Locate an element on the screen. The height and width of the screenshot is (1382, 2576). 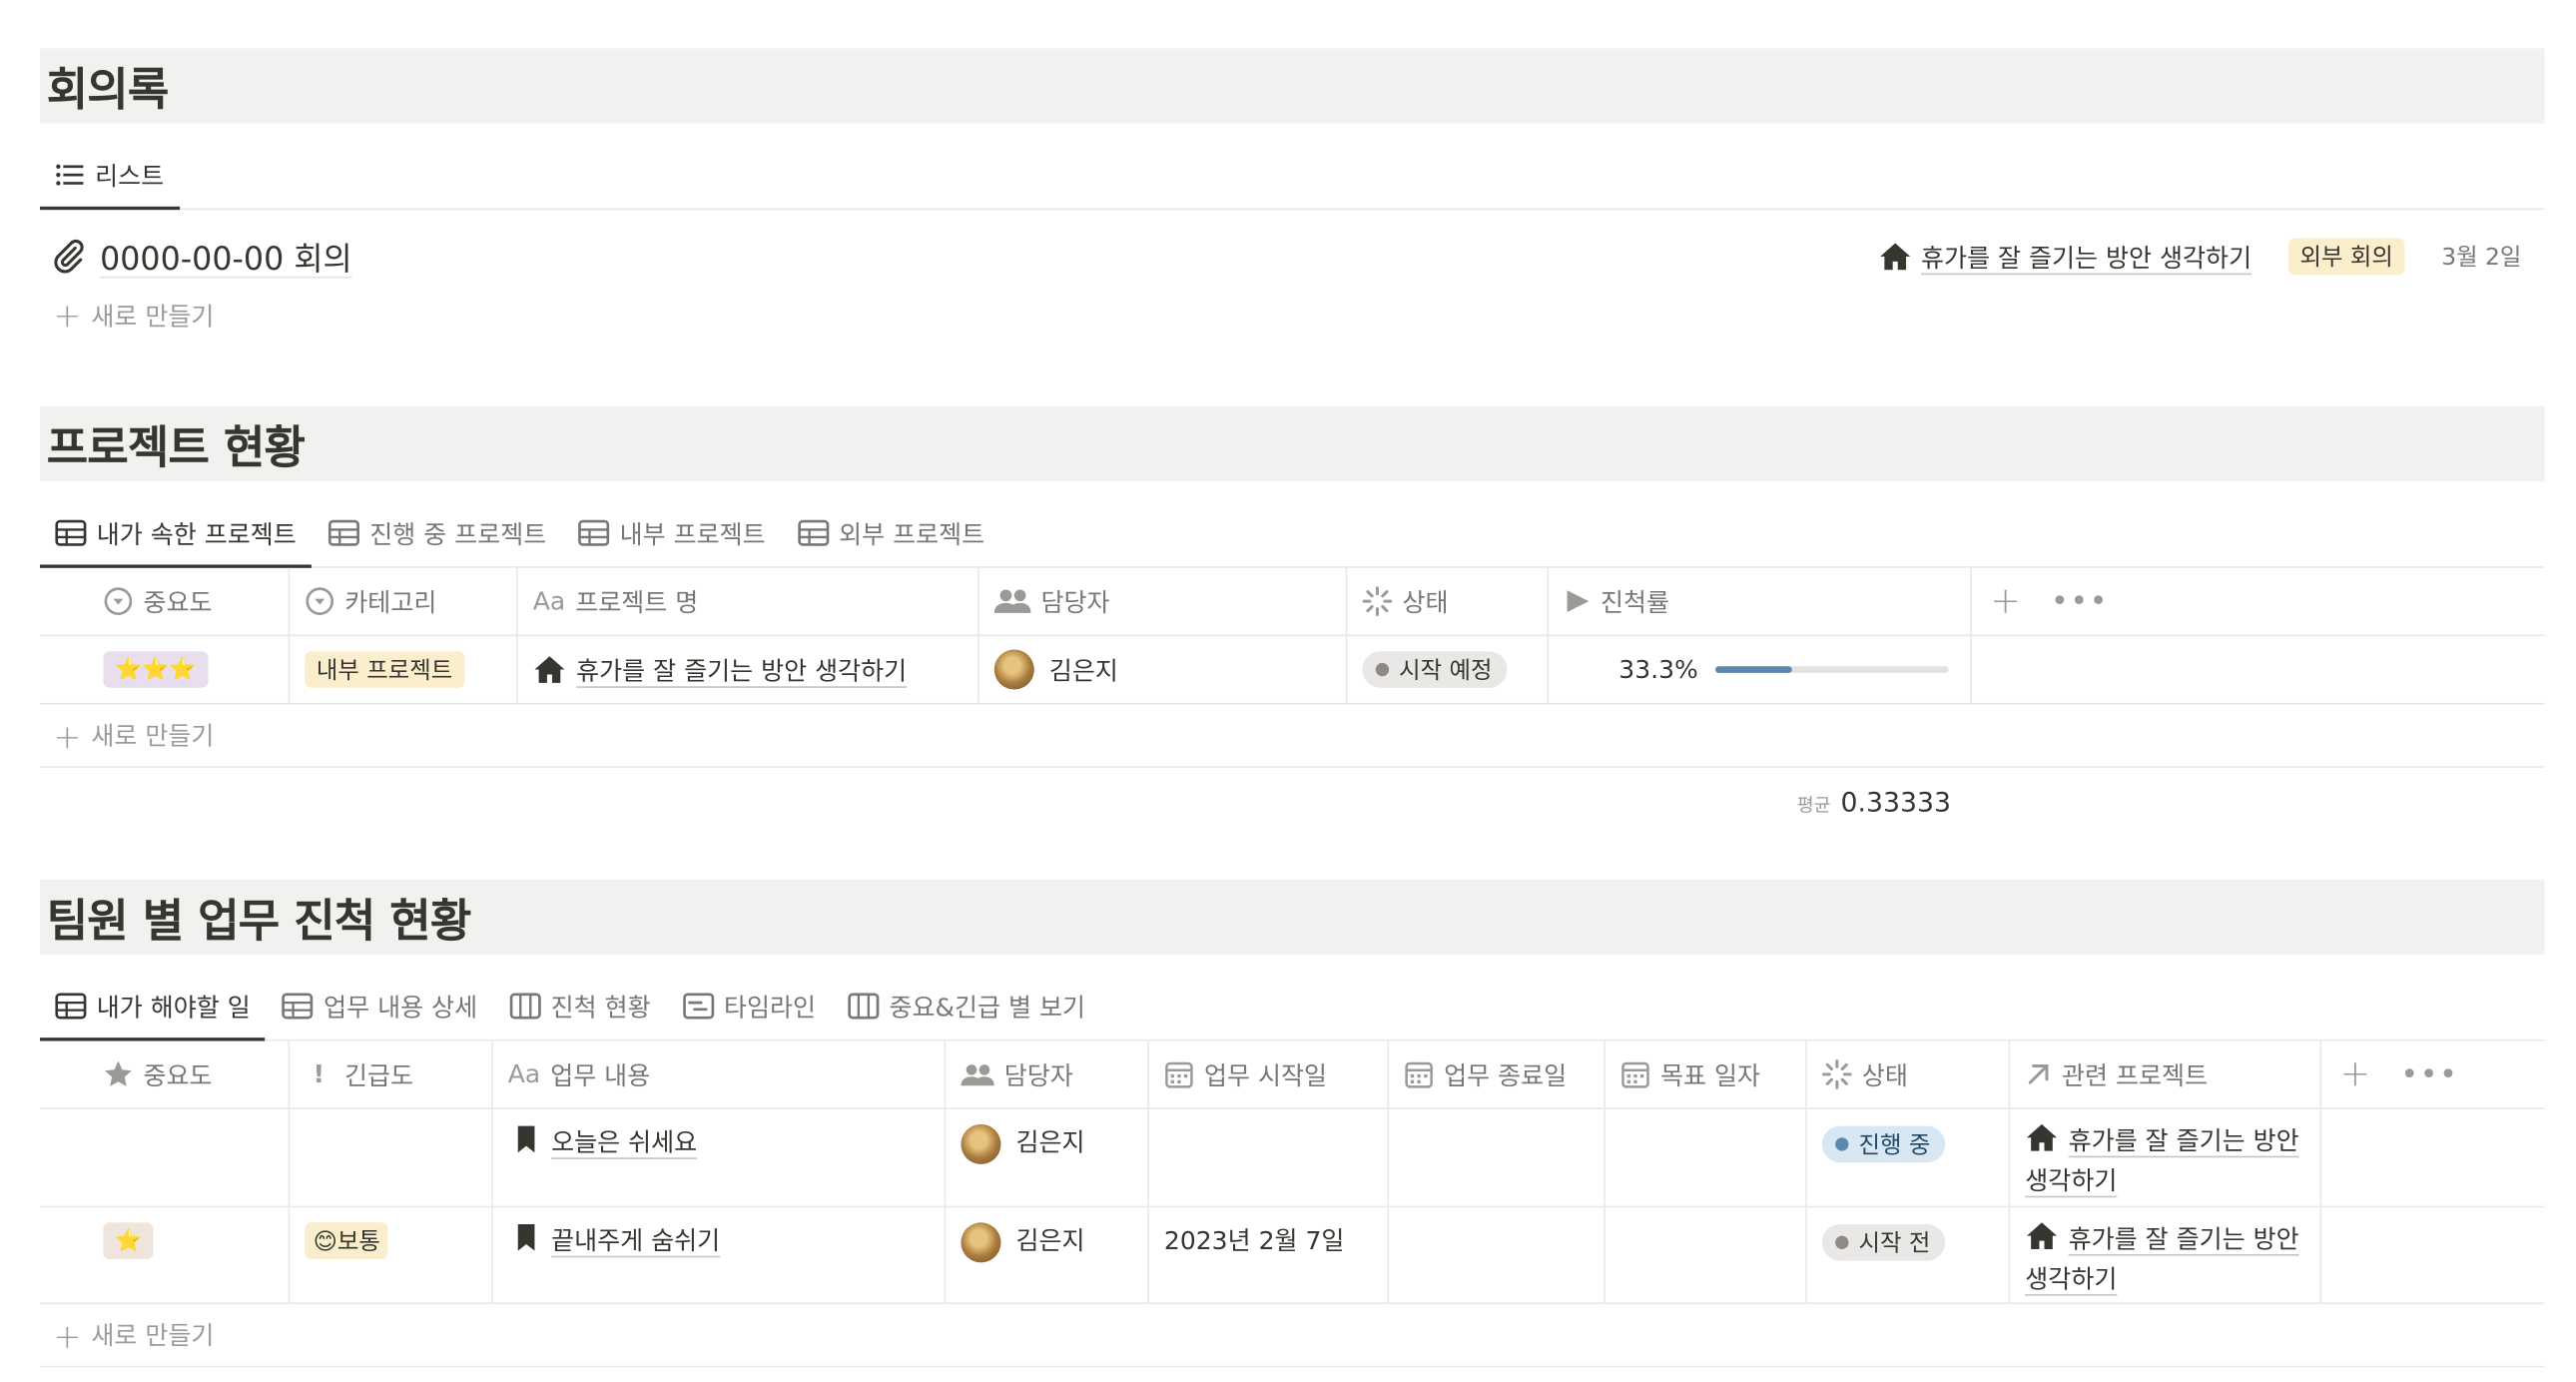
play-icon is located at coordinates (1578, 601).